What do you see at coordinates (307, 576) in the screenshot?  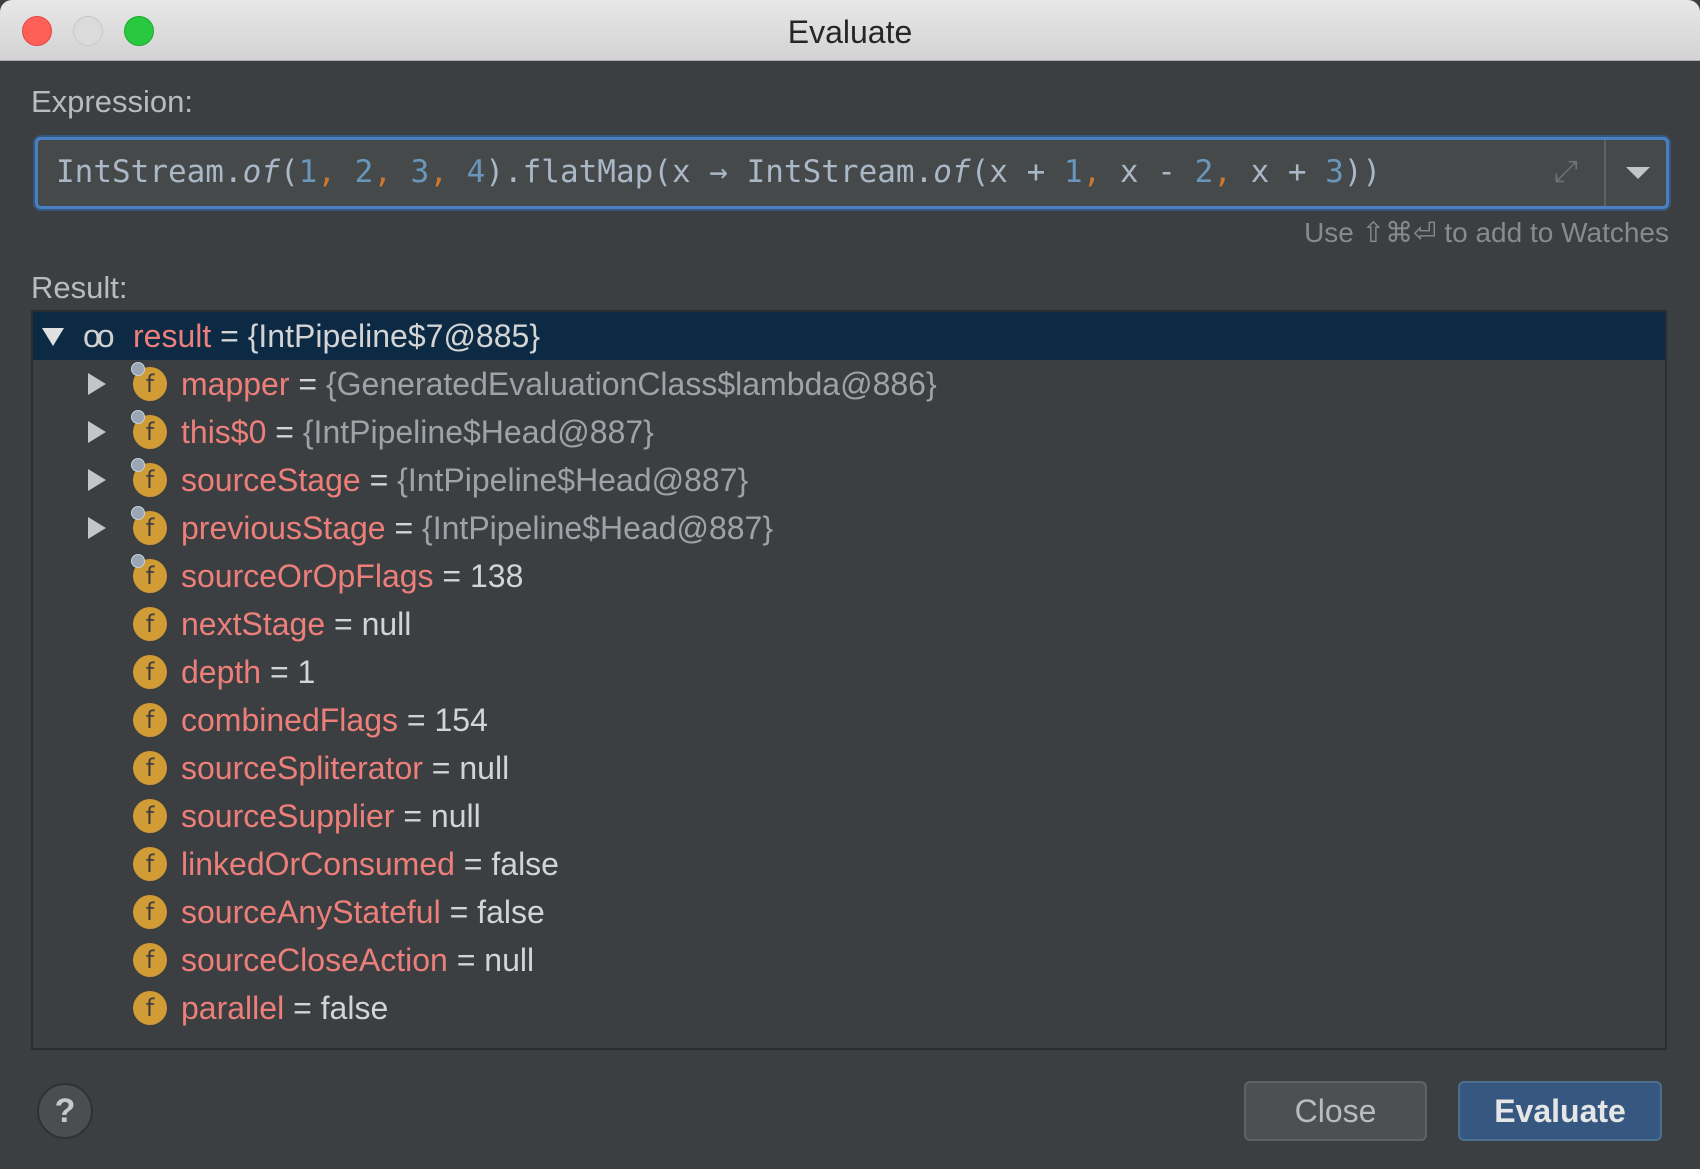 I see `field-name: sourceOrOpFlags` at bounding box center [307, 576].